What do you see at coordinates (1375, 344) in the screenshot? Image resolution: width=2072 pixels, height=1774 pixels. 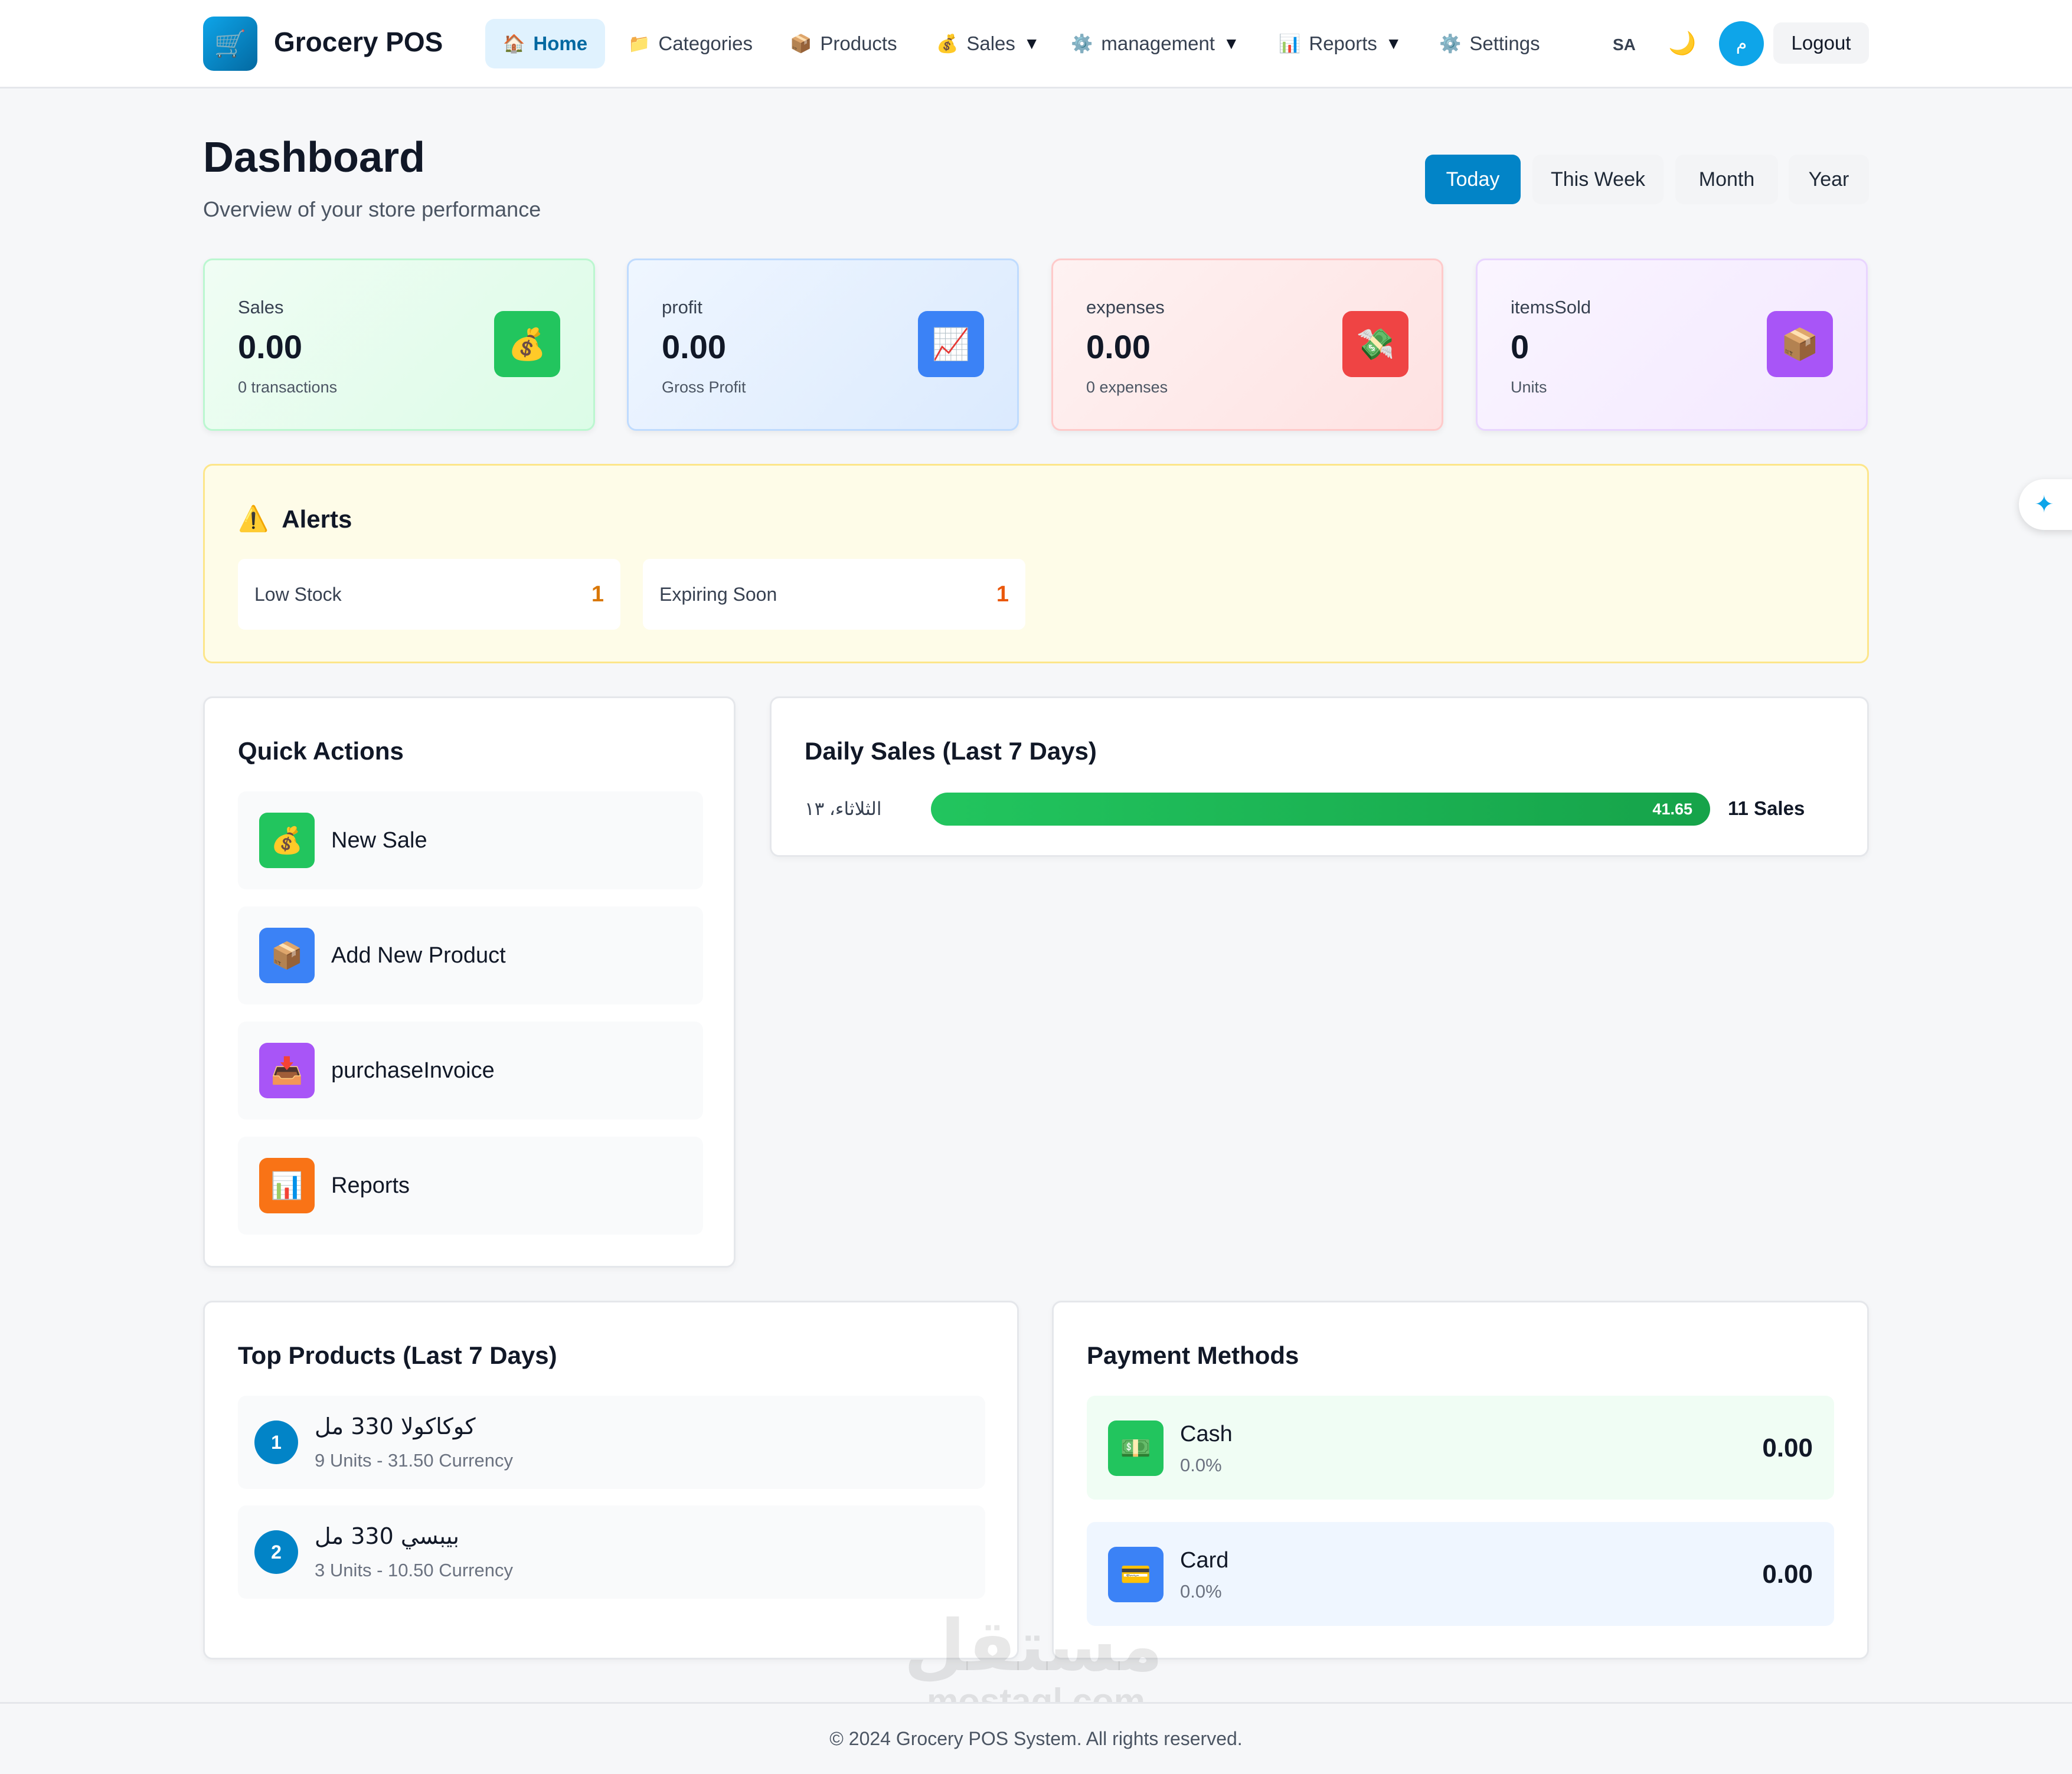 I see `money-wings-icon: 💸` at bounding box center [1375, 344].